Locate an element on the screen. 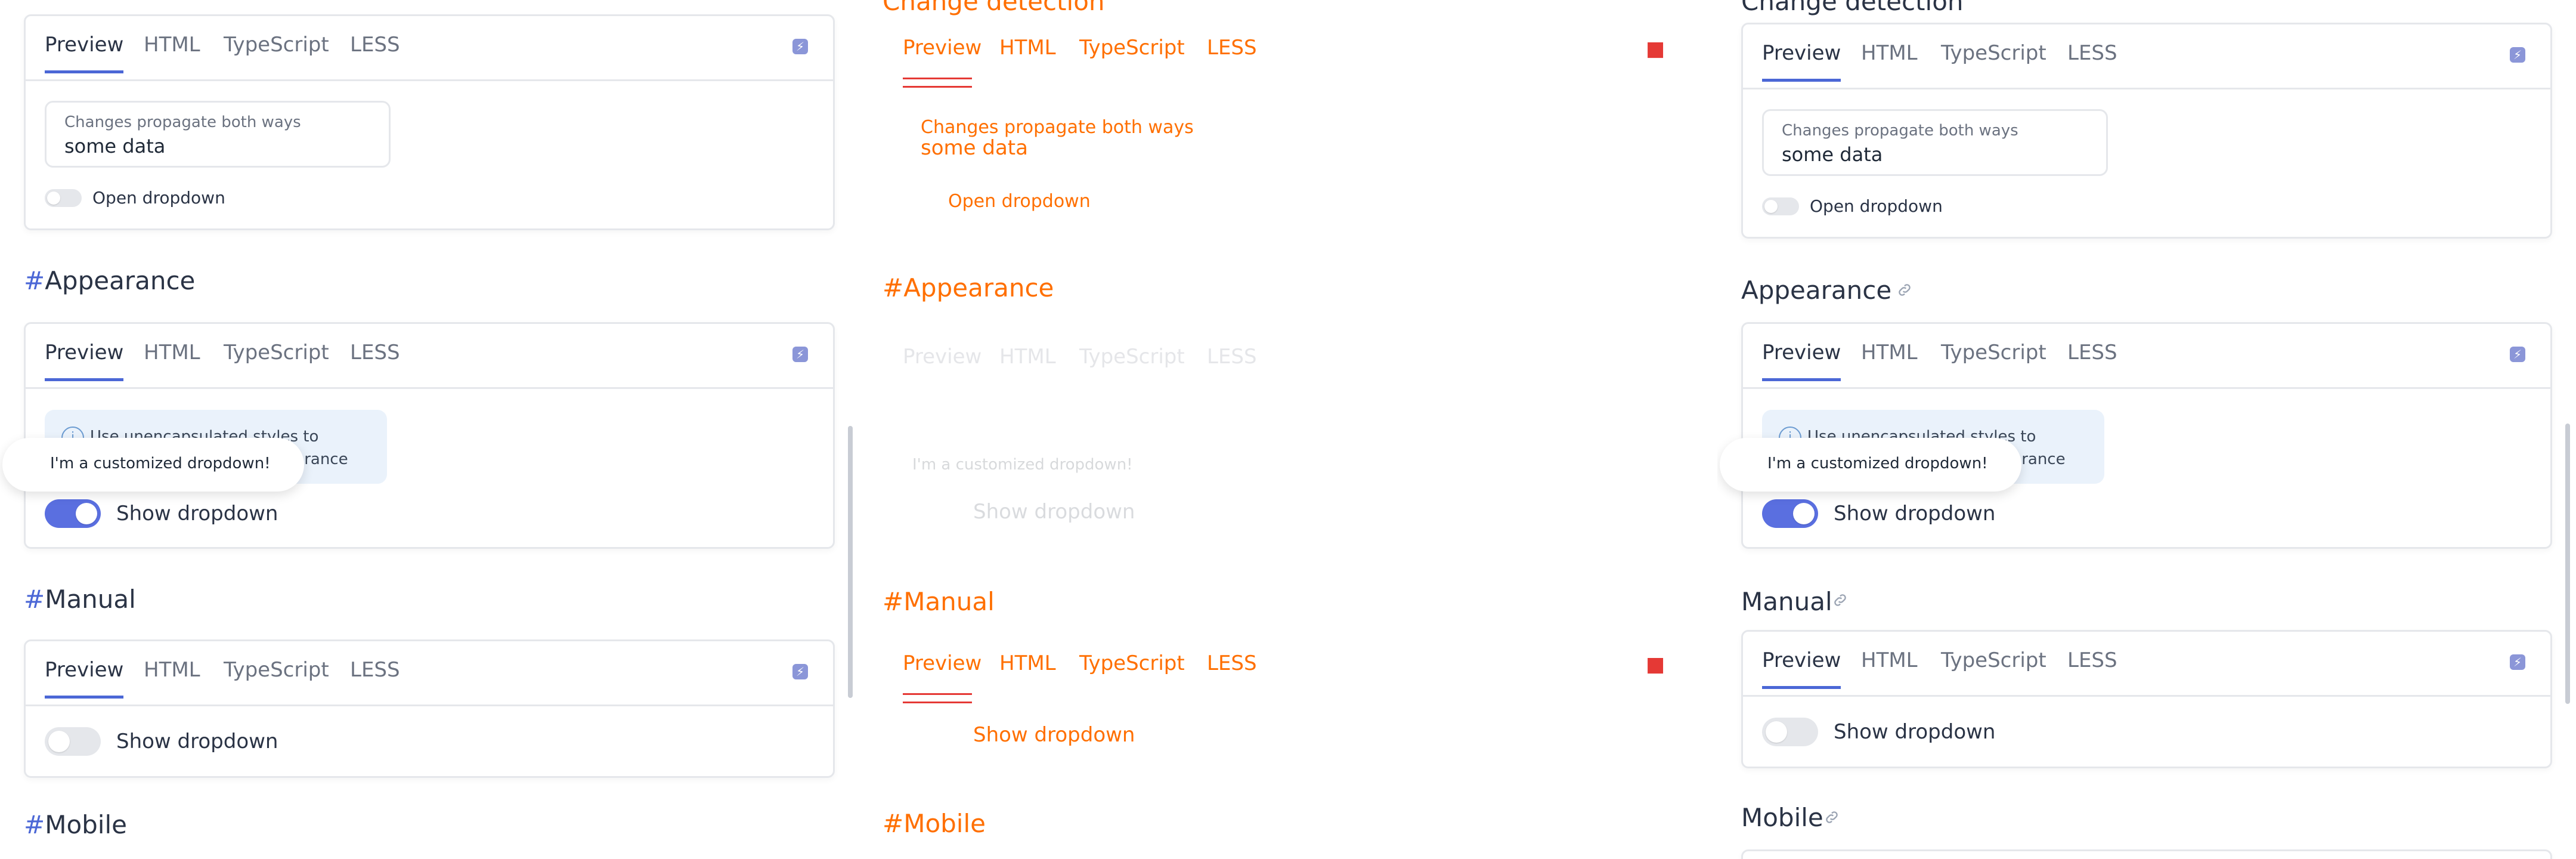 This screenshot has height=859, width=2576. section-title-mobile: #Mobile is located at coordinates (934, 823).